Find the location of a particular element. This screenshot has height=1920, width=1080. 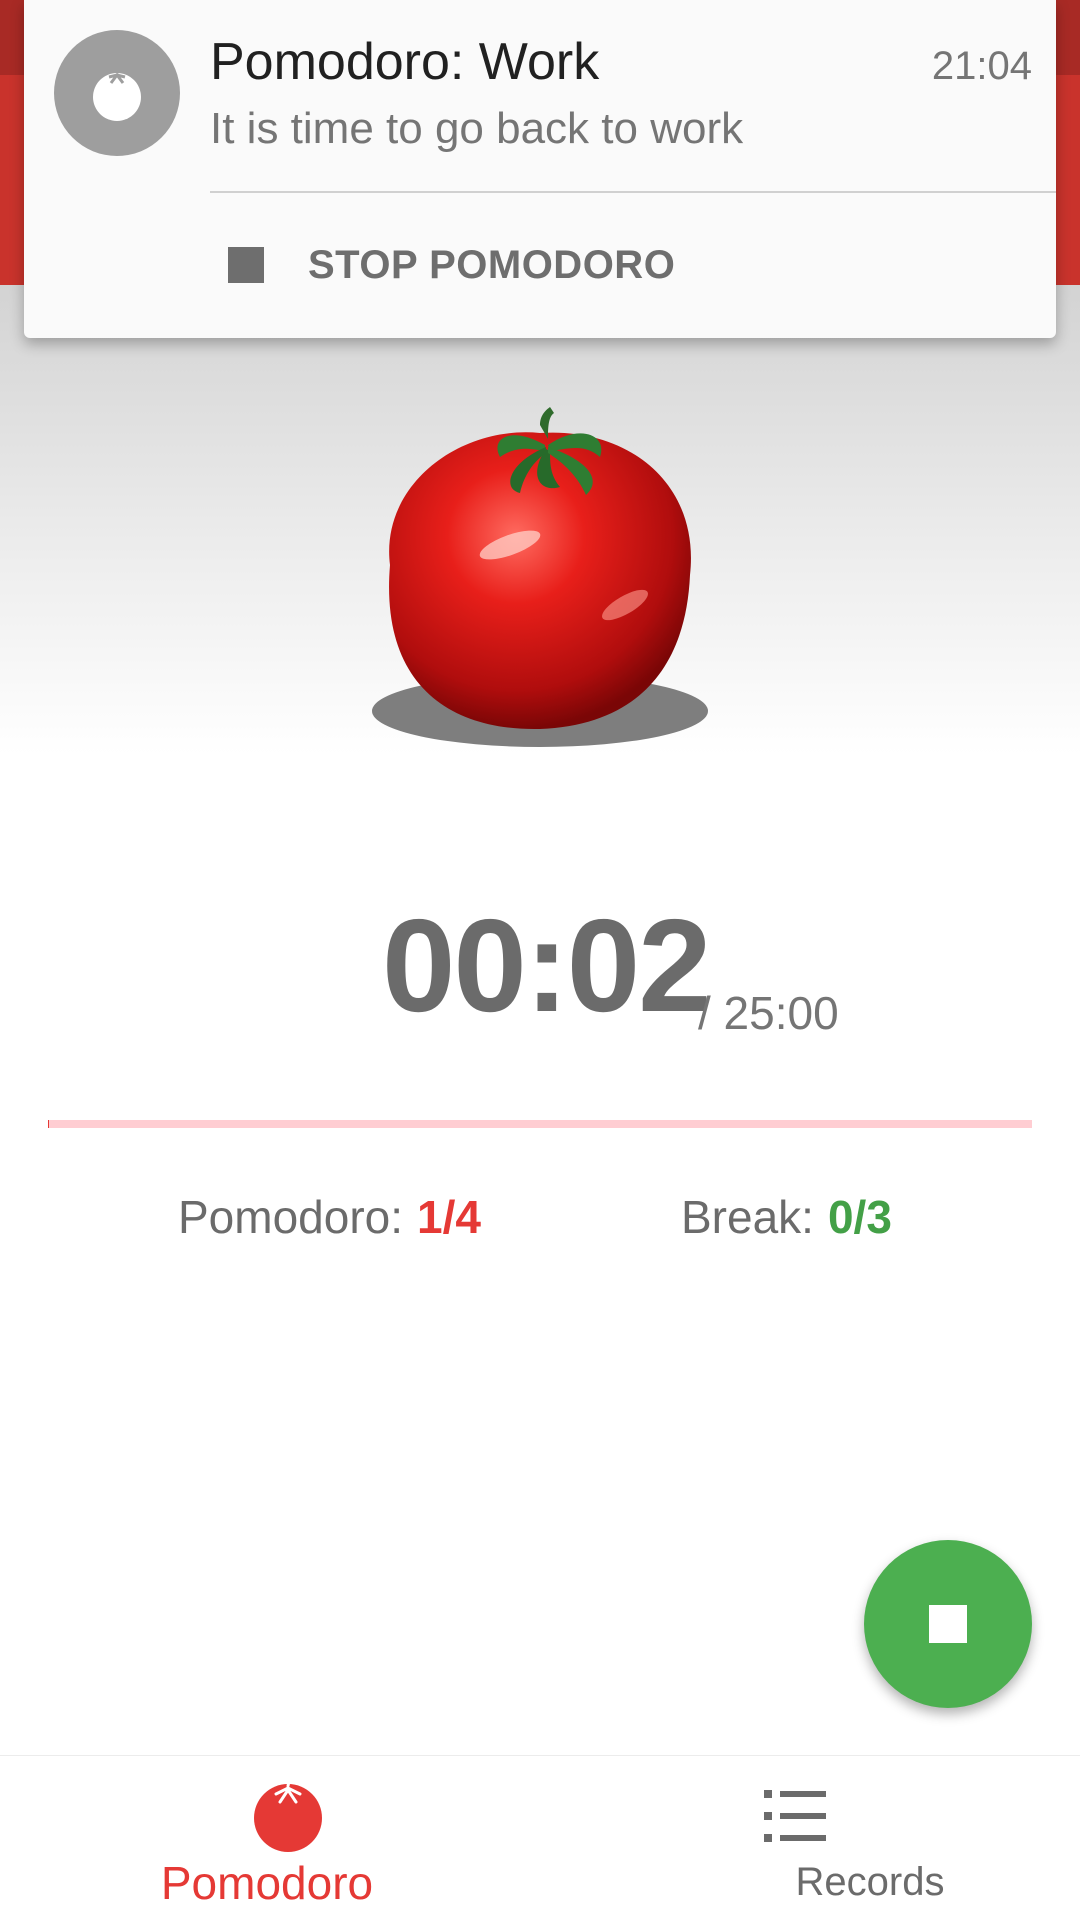

break-counter-label: Break: is located at coordinates (747, 1217).